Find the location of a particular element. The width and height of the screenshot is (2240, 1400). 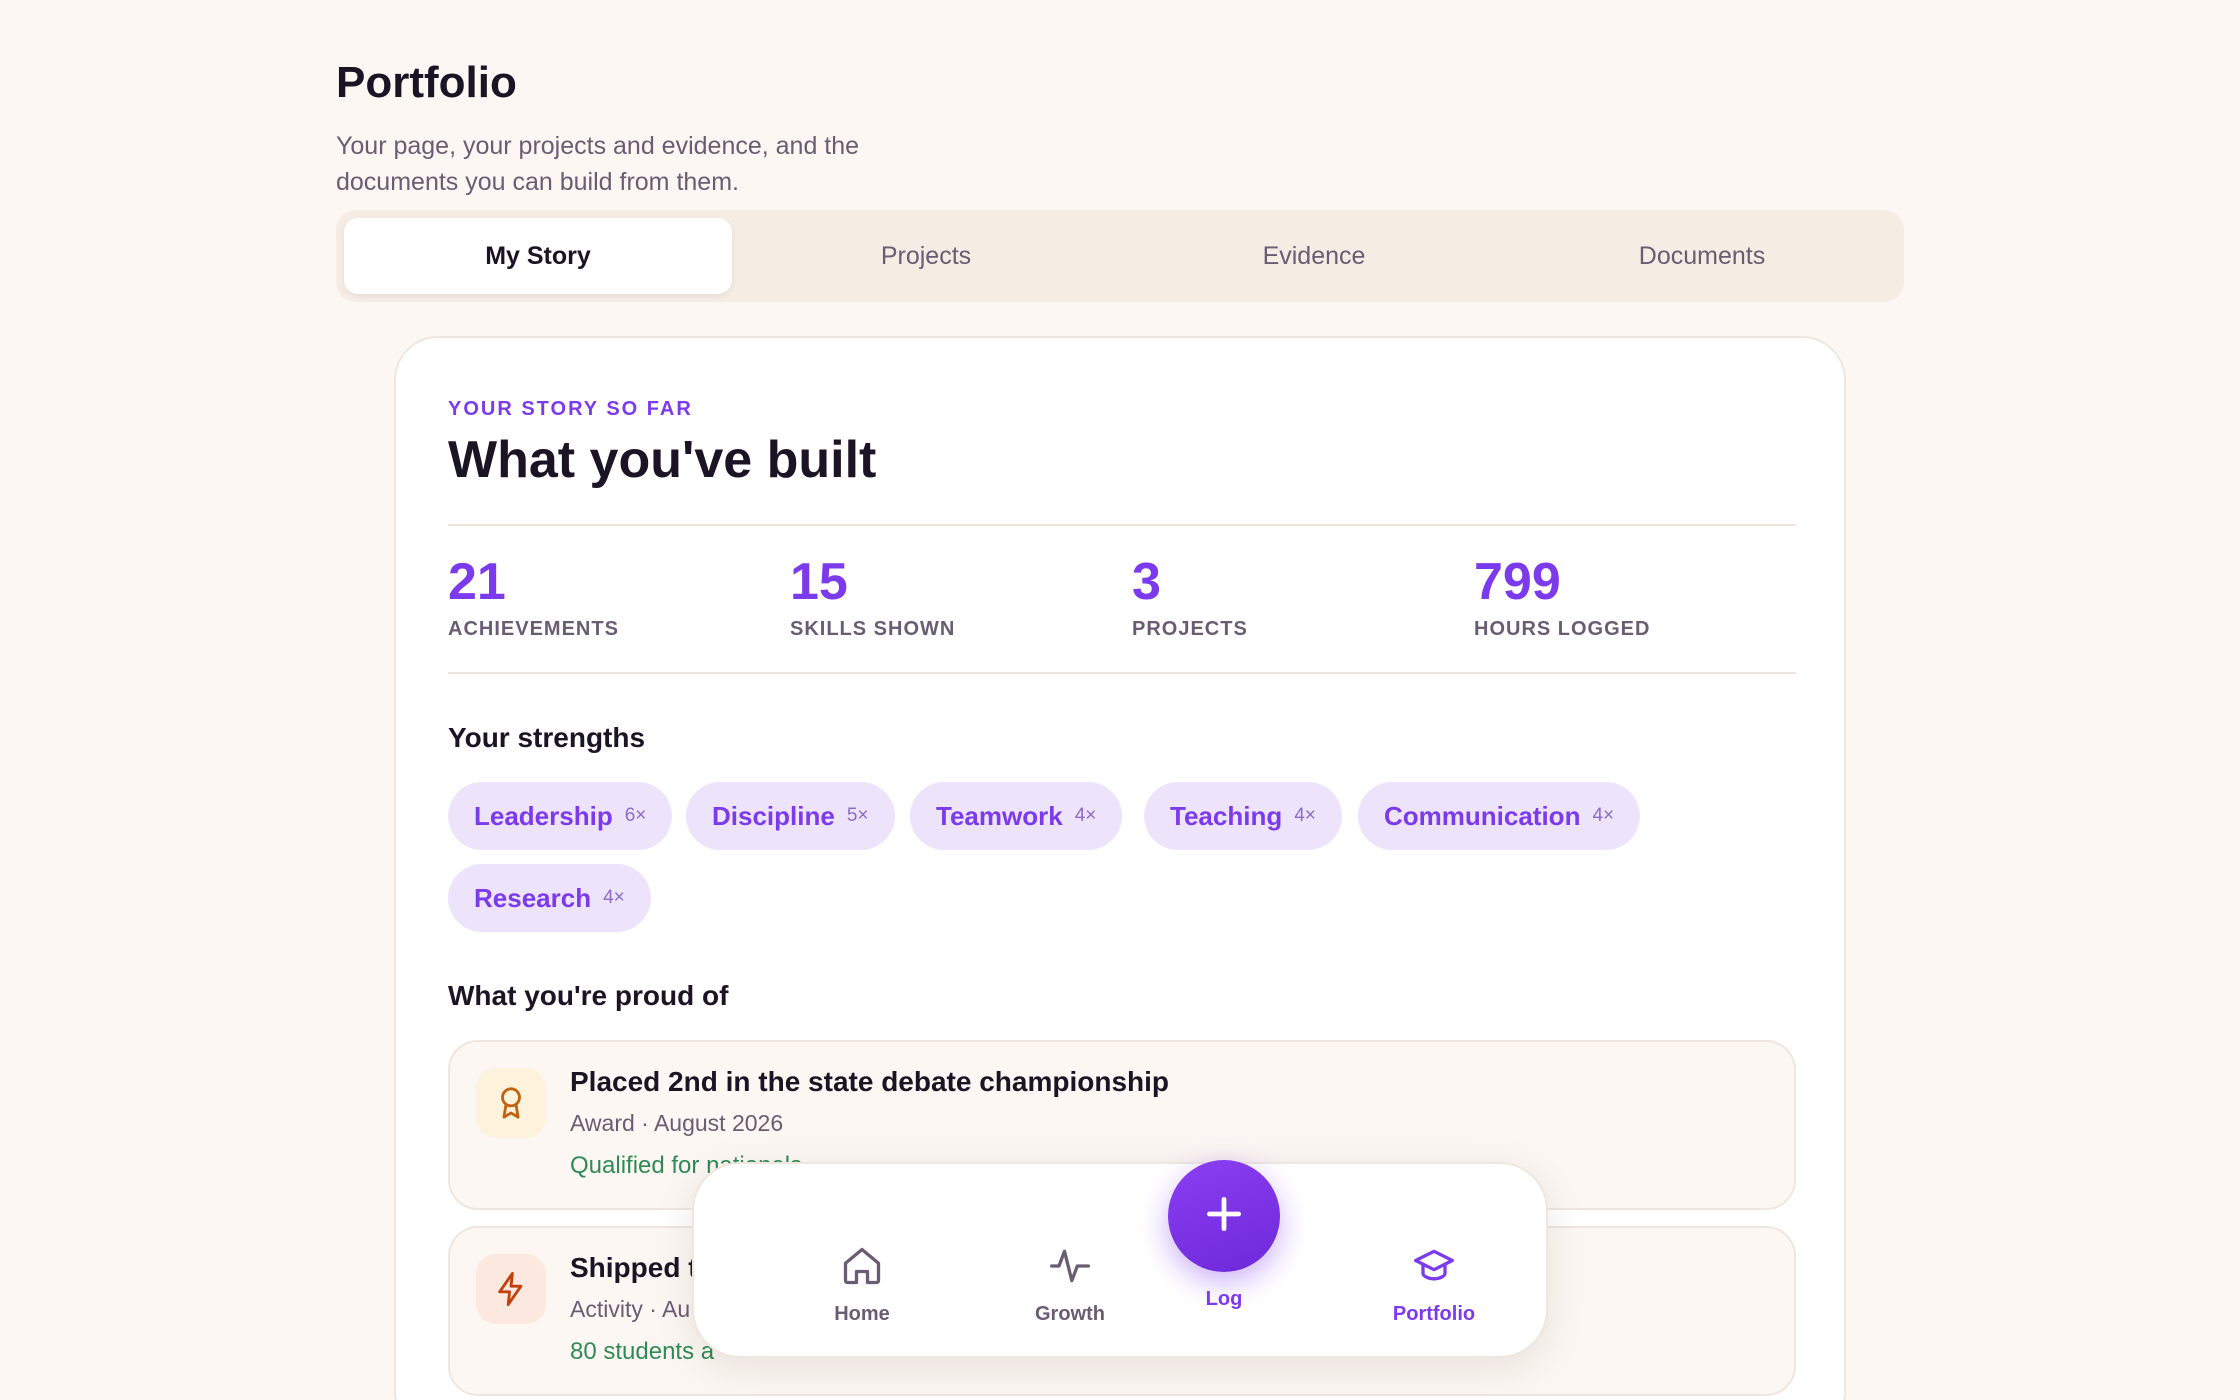

achievement-title: Shipped t is located at coordinates (634, 1267).